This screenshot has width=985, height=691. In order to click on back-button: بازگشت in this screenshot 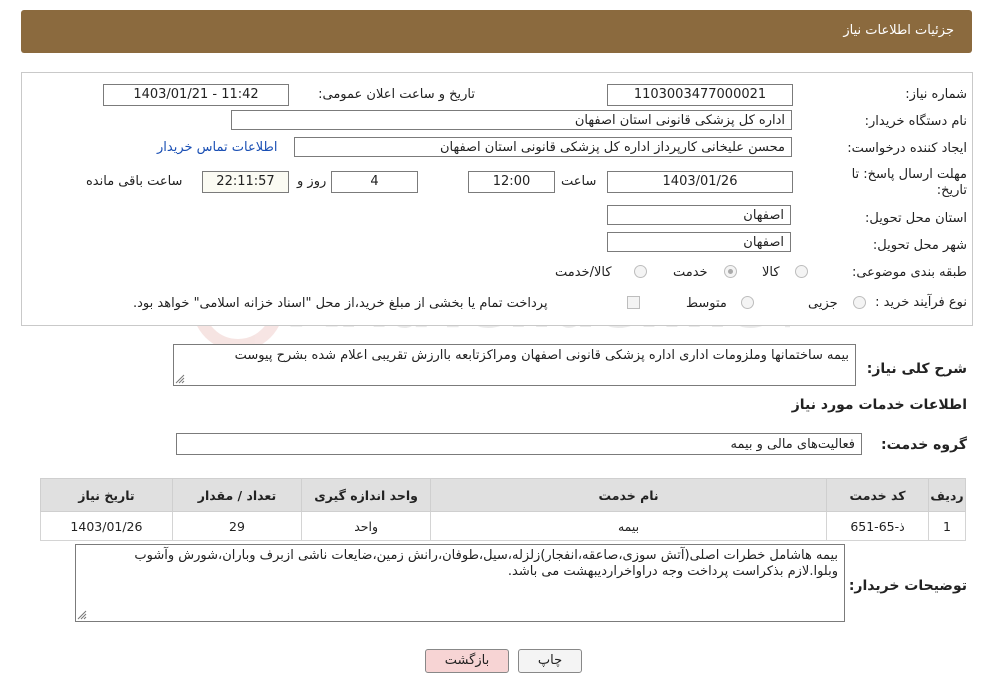, I will do `click(467, 661)`.